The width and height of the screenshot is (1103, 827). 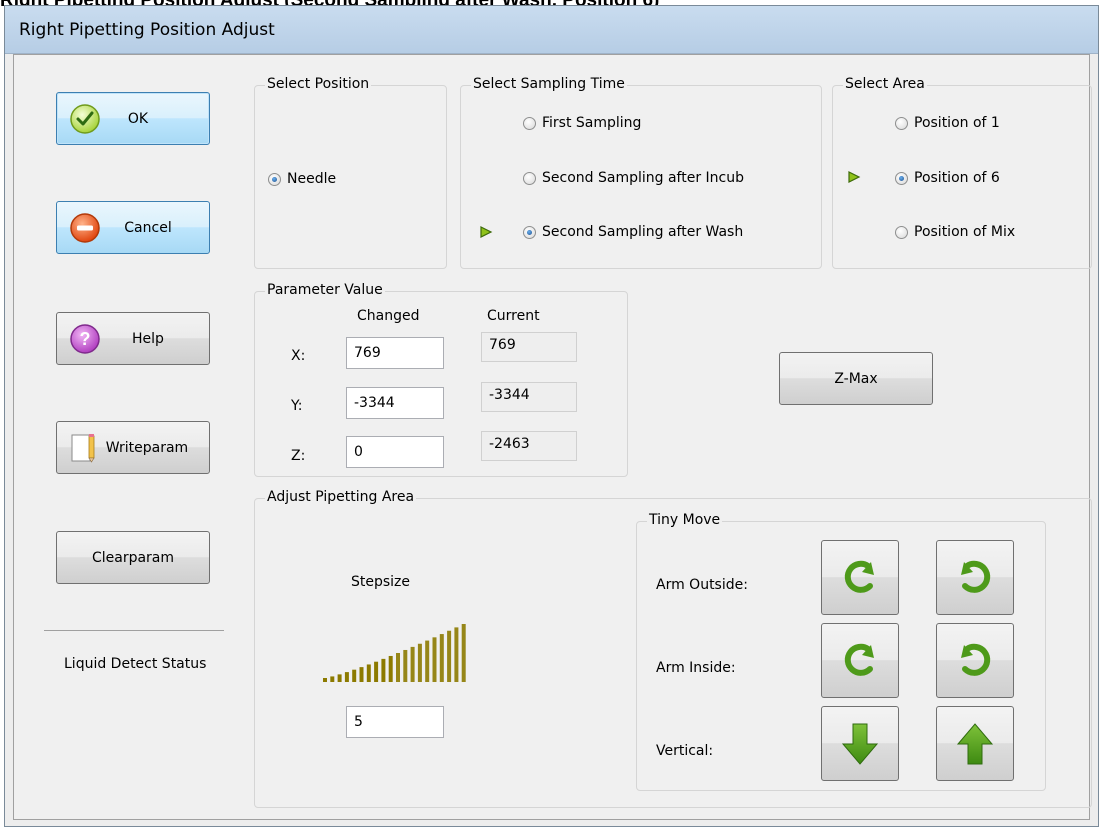 I want to click on stepsize-label: Stepsize, so click(x=381, y=582).